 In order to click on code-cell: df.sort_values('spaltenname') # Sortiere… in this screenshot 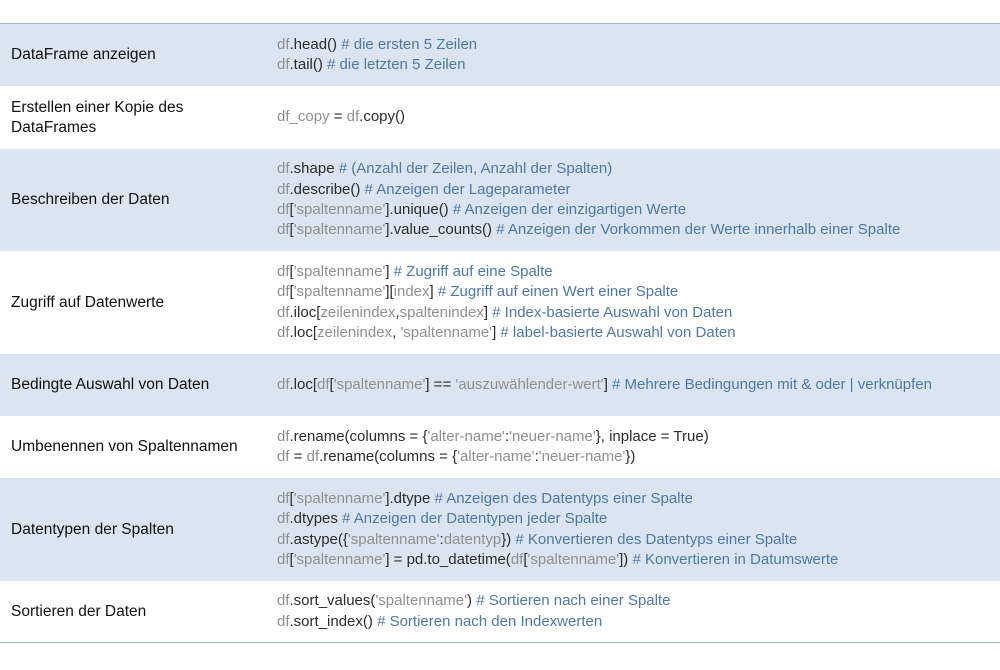, I will do `click(633, 611)`.